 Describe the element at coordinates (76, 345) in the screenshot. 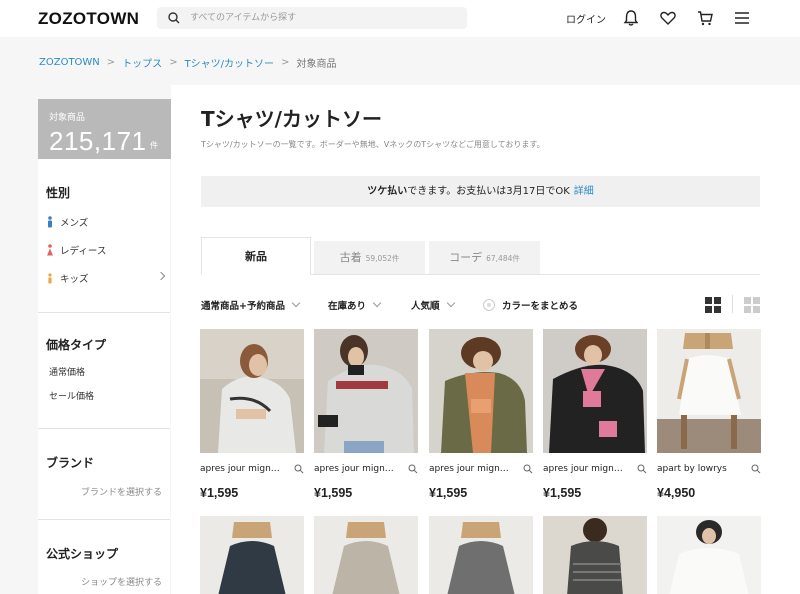

I see `price-type-title: 価格タイプ` at that location.